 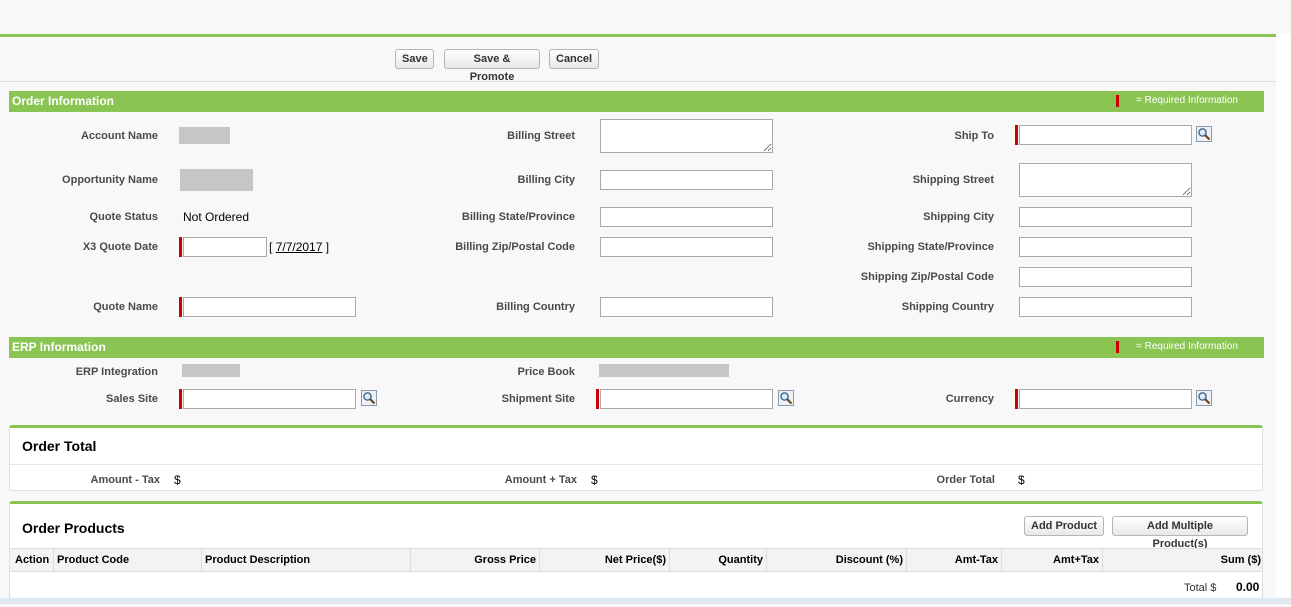 I want to click on shipment-site-label: Shipment Site, so click(x=538, y=399).